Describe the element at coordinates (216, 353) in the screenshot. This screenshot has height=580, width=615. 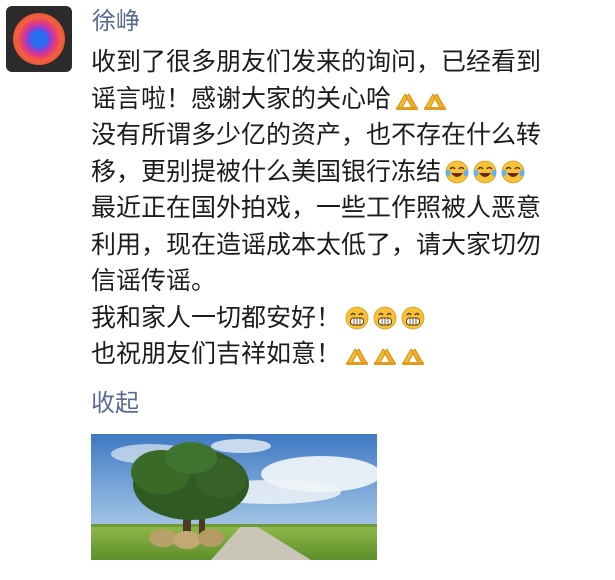
I see `post-line-text: 也祝朋友们吉祥如意！` at that location.